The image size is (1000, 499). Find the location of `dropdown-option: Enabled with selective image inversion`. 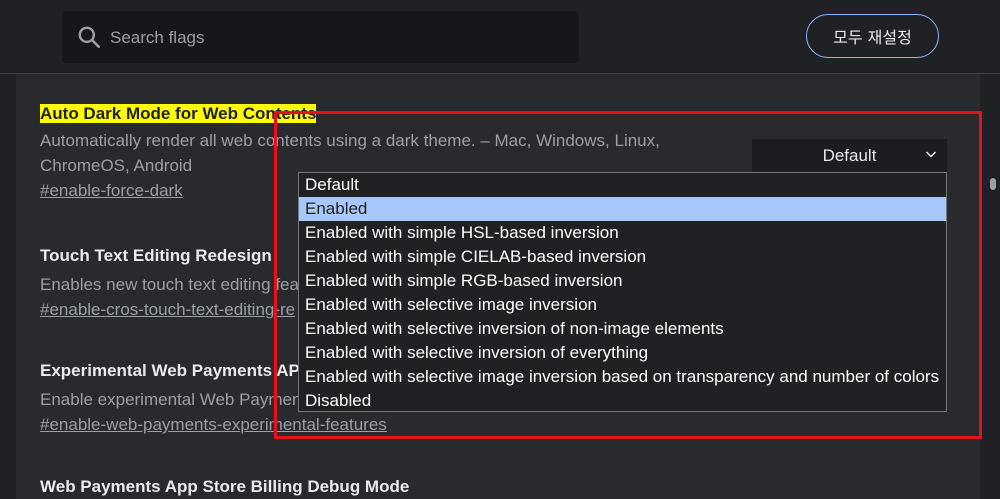

dropdown-option: Enabled with selective image inversion is located at coordinates (622, 305).